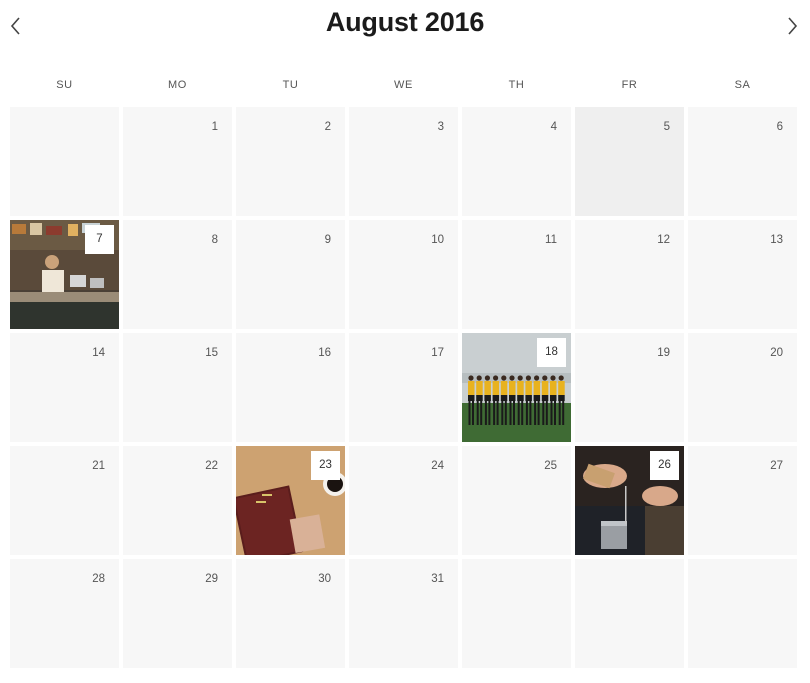 This screenshot has width=810, height=683. I want to click on day-number: 7, so click(99, 239).